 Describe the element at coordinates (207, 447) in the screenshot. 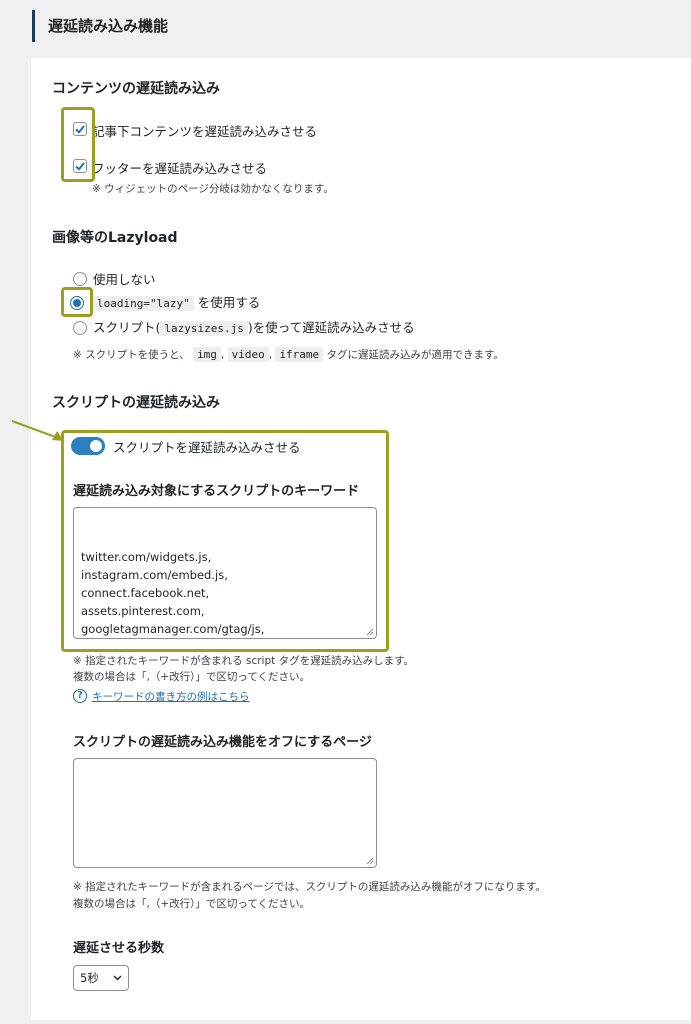

I see `script-lazy-toggle-label: スクリプトを遅延読み込みさせる` at that location.